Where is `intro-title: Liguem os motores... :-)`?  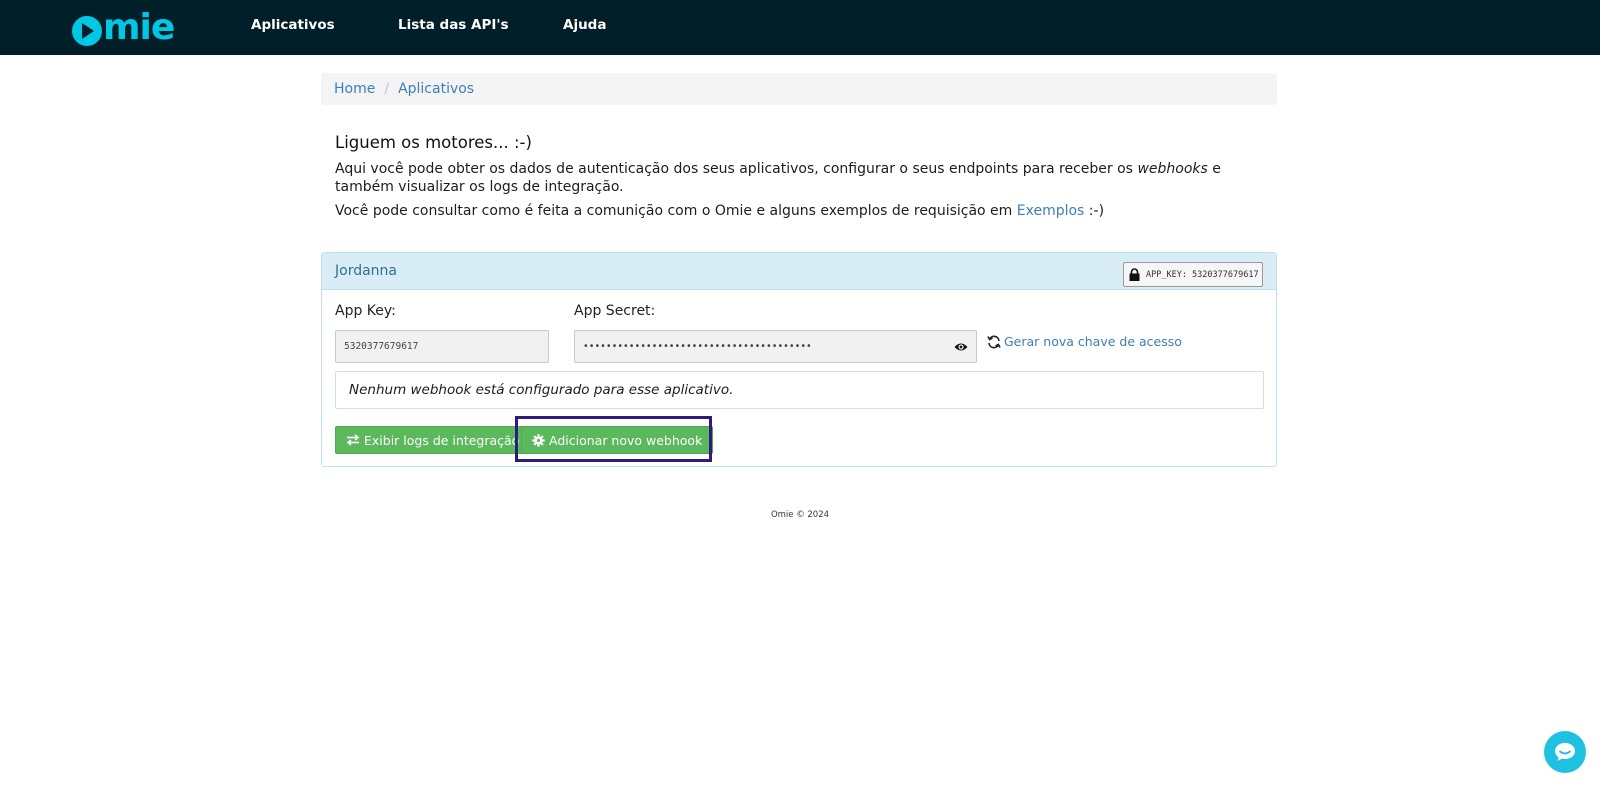
intro-title: Liguem os motores... :-) is located at coordinates (433, 142).